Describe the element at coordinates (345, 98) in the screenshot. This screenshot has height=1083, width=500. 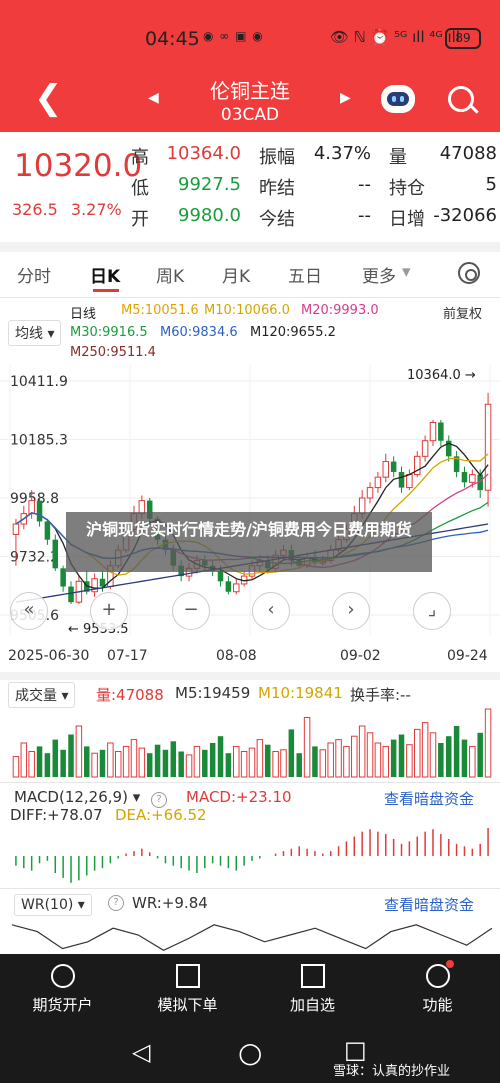
I see `next-contract-icon: ▶` at that location.